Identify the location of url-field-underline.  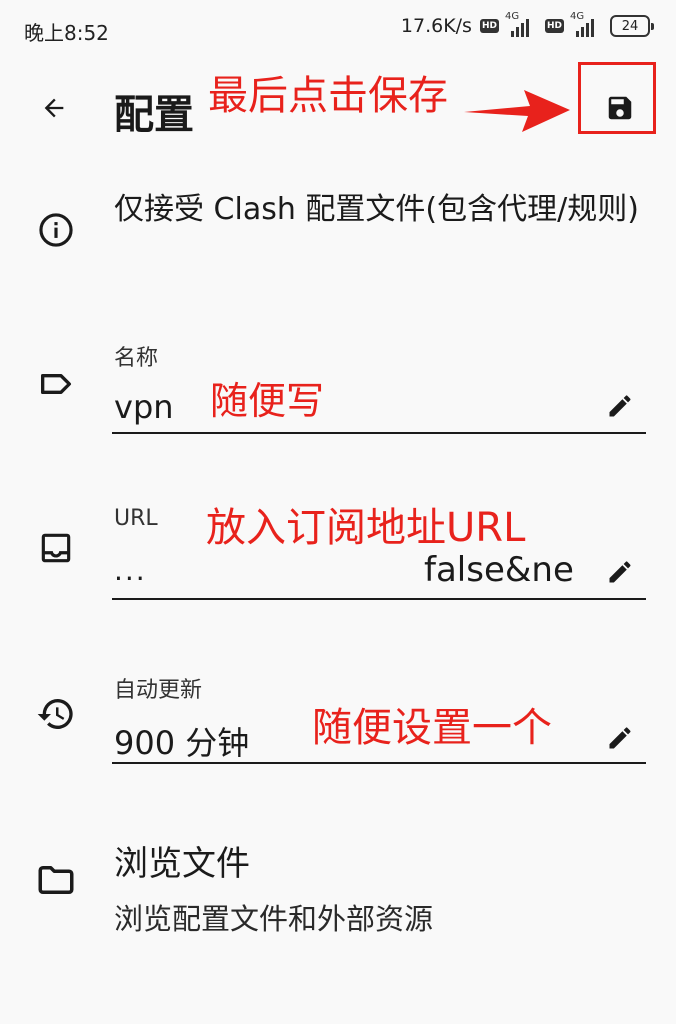
(379, 599).